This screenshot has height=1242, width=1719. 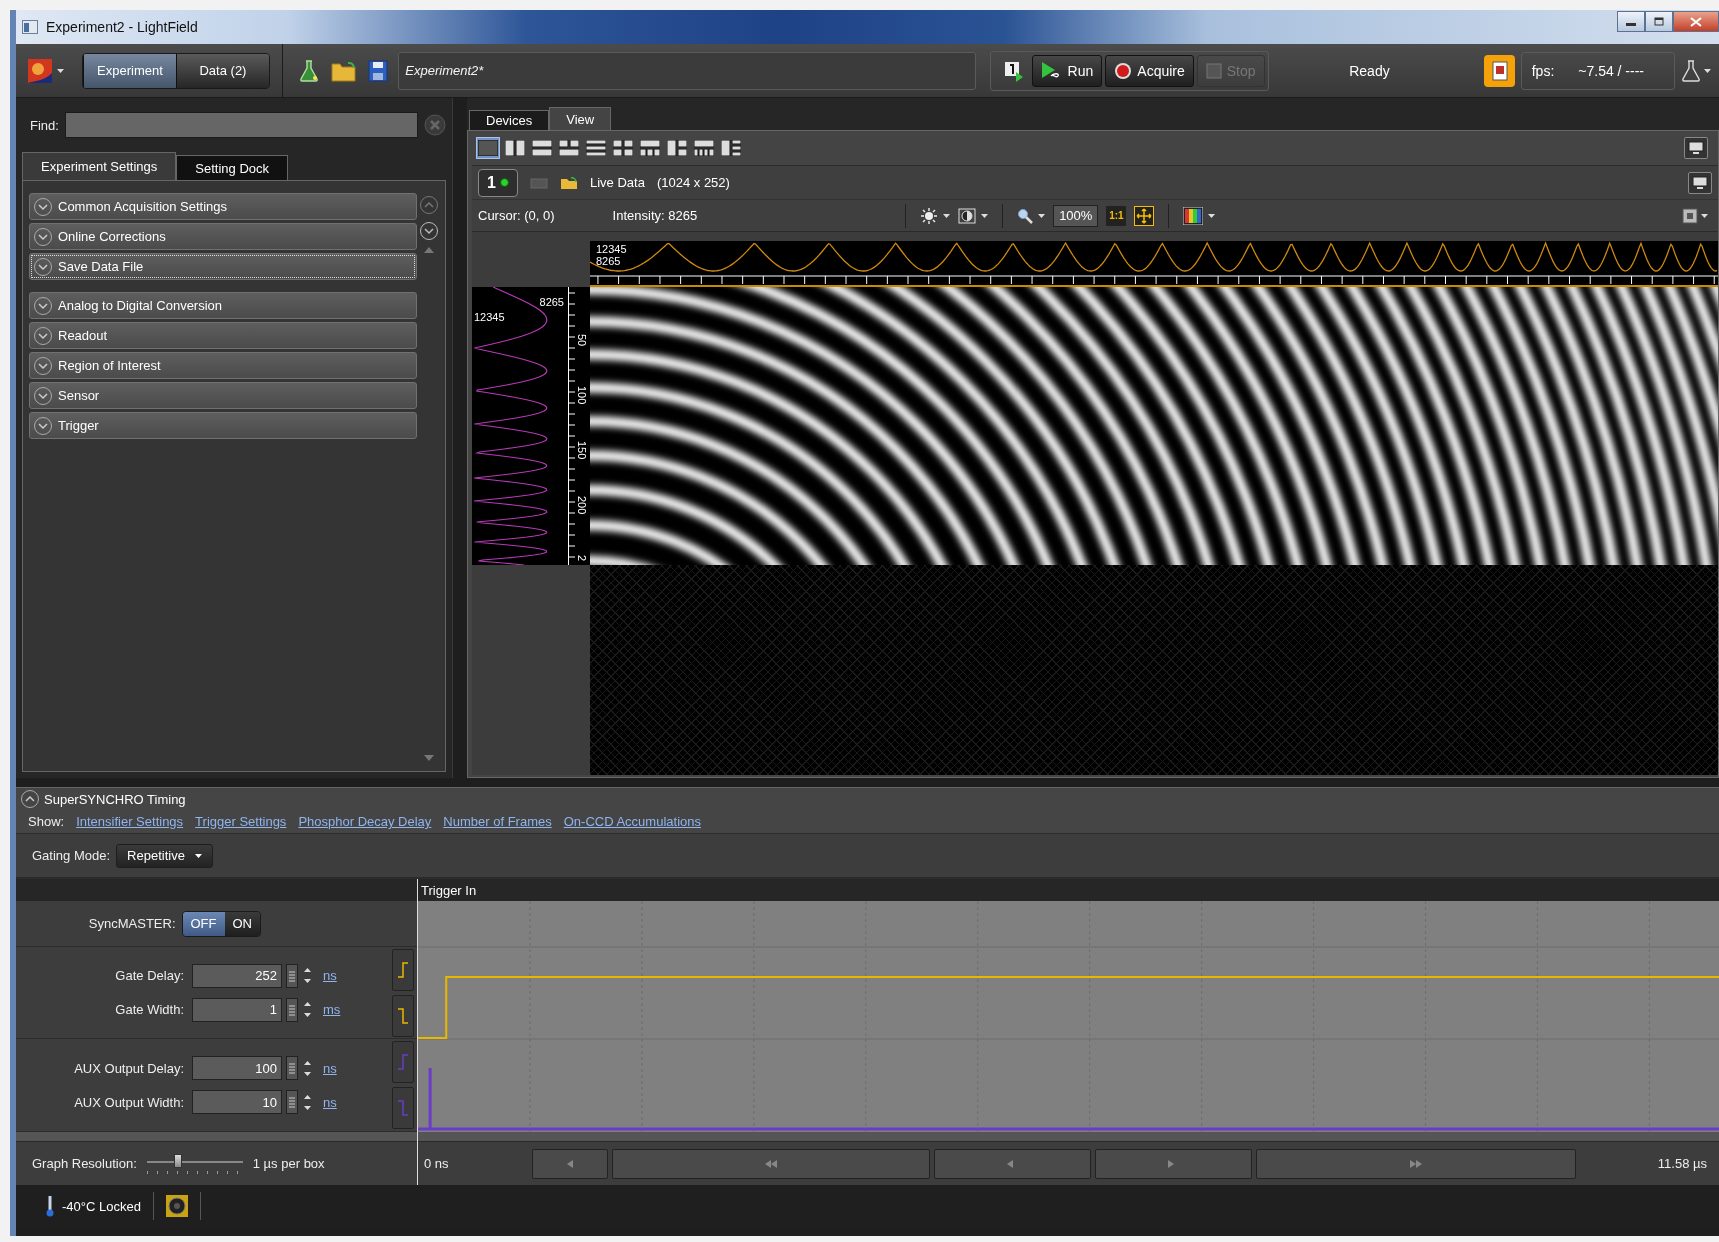 I want to click on slider-thumb, so click(x=177, y=1160).